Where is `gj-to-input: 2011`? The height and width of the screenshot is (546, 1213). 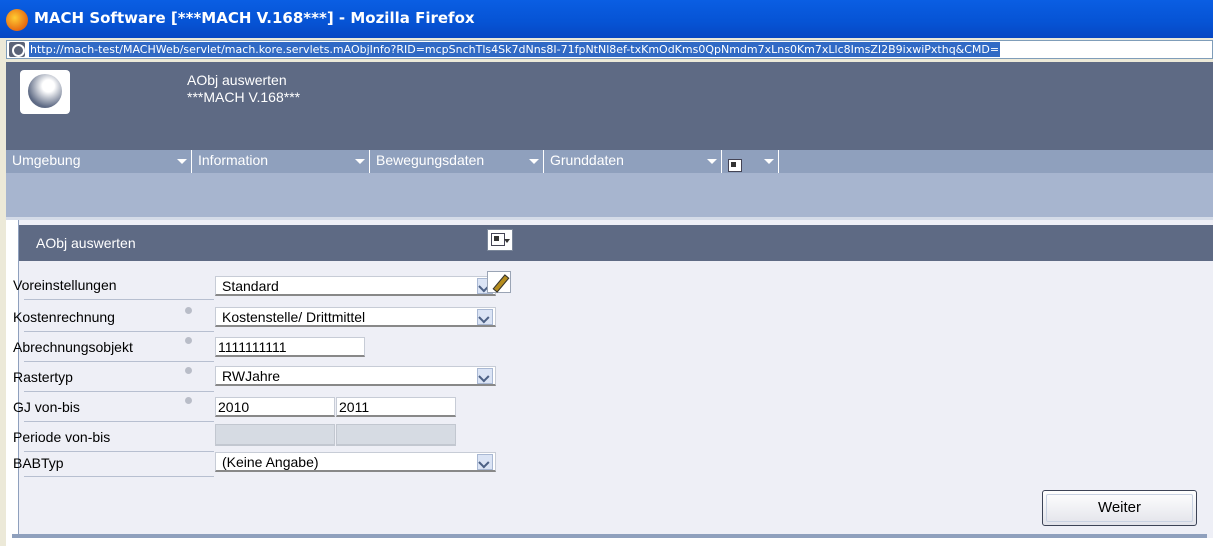
gj-to-input: 2011 is located at coordinates (396, 407).